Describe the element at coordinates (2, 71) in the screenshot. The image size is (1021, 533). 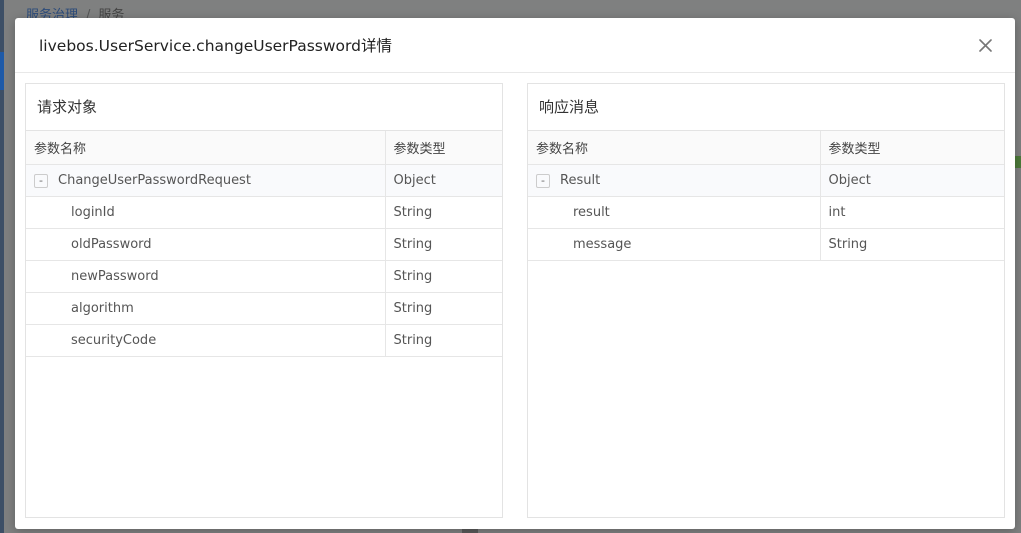
I see `sidebar-active-indicator` at that location.